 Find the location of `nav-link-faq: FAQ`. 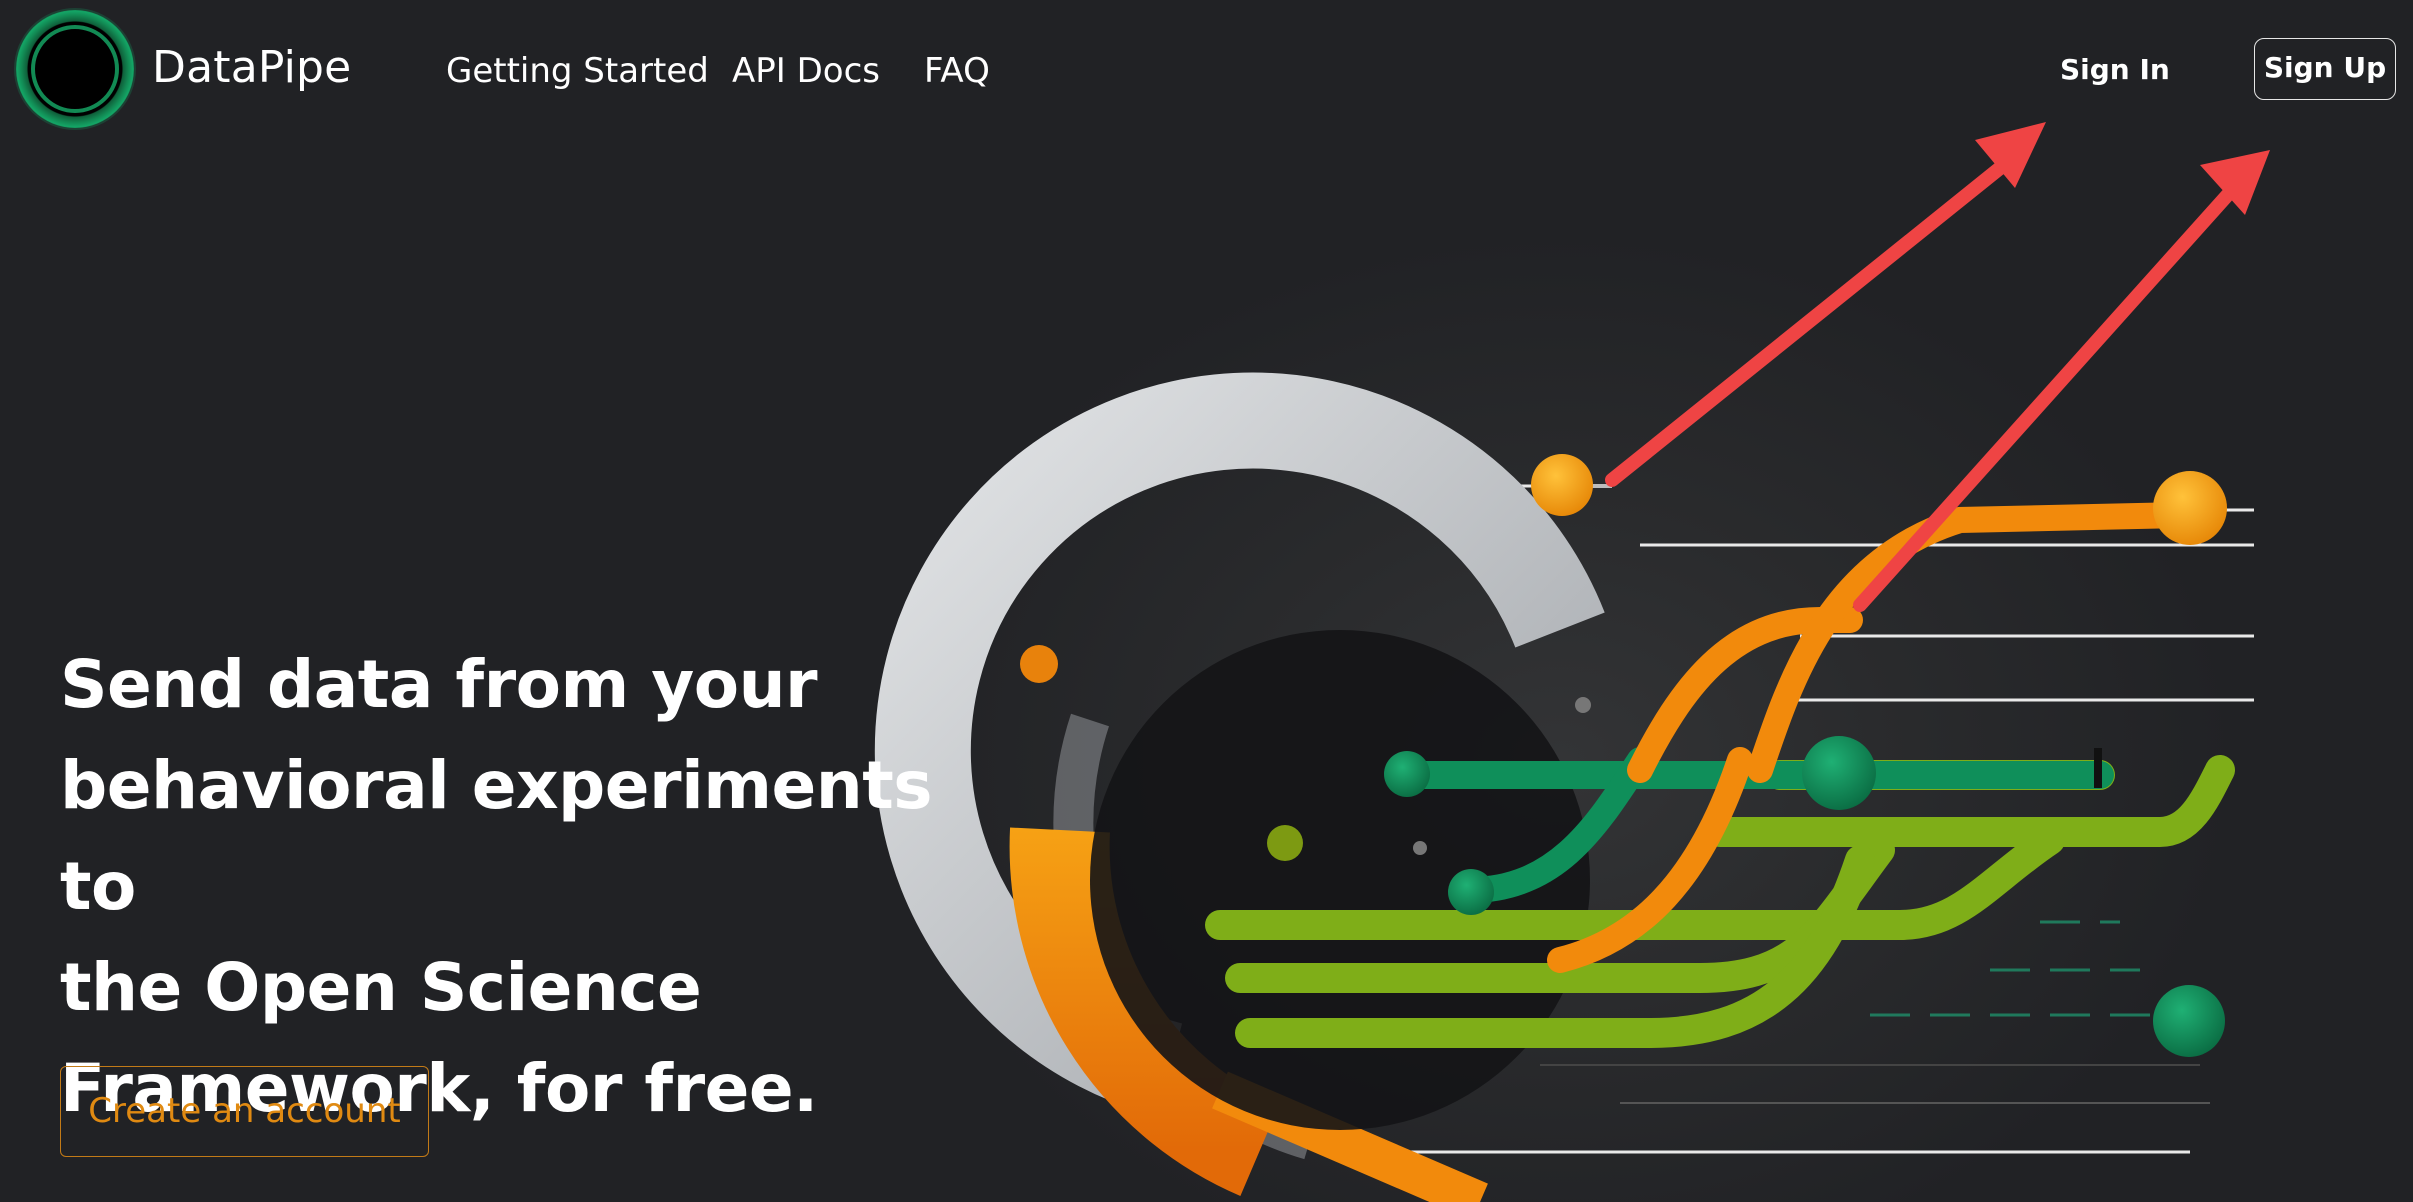

nav-link-faq: FAQ is located at coordinates (957, 71).